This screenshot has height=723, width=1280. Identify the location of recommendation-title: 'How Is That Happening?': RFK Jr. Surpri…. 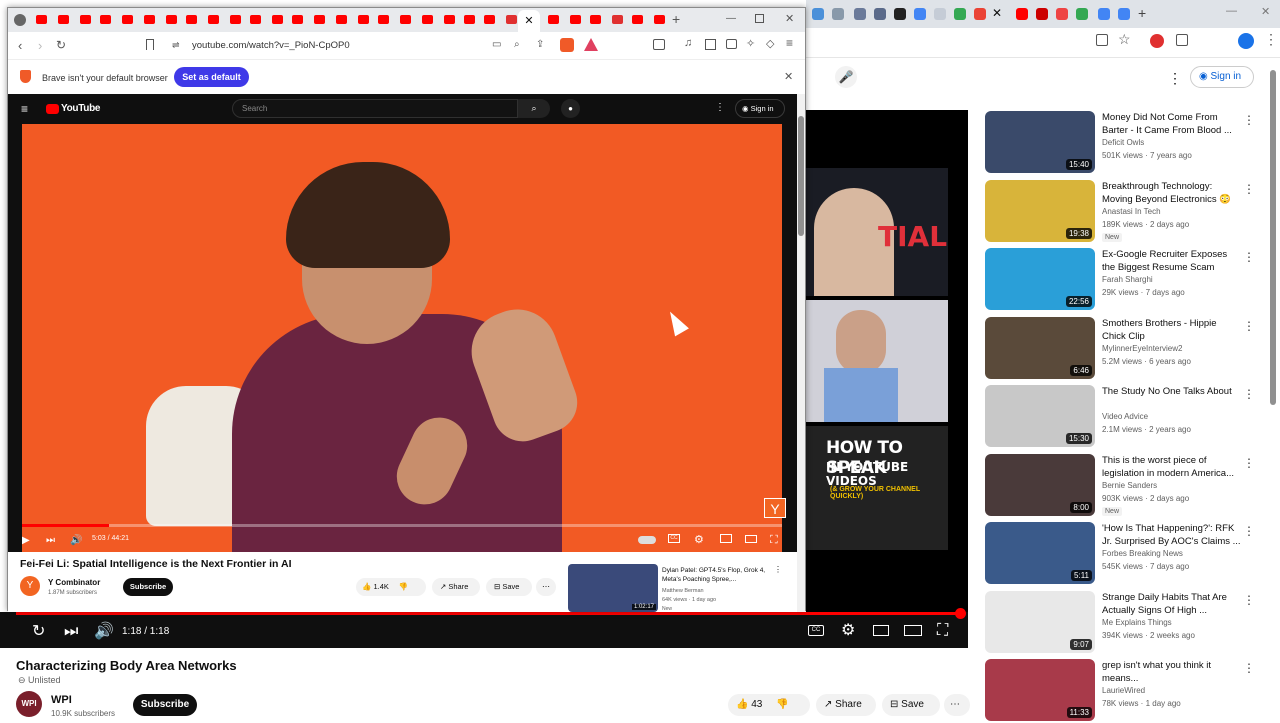
(1172, 535).